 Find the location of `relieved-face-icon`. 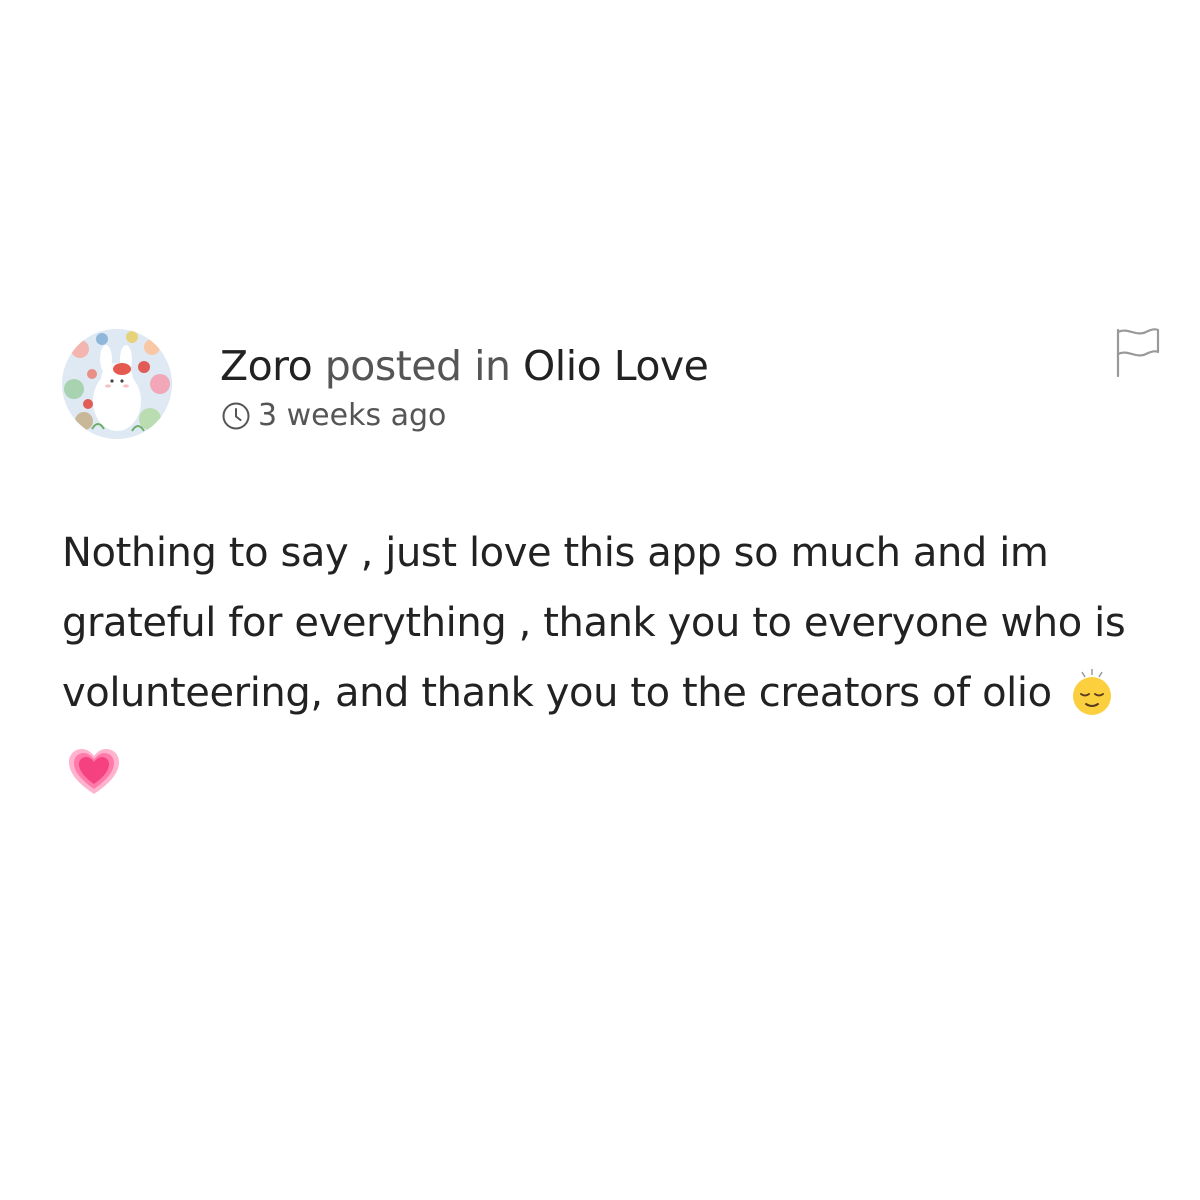

relieved-face-icon is located at coordinates (1092, 703).